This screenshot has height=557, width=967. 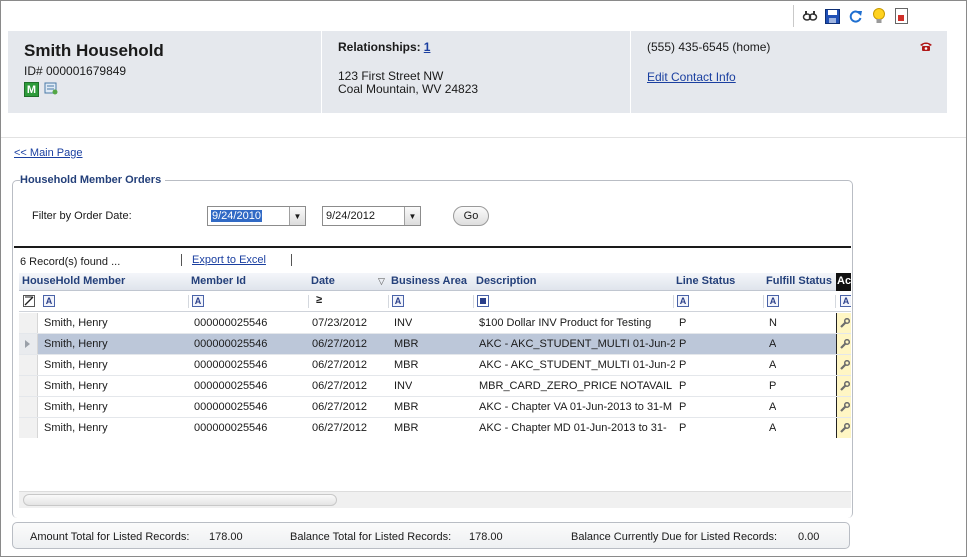 What do you see at coordinates (218, 281) in the screenshot?
I see `column-member-id: Member Id` at bounding box center [218, 281].